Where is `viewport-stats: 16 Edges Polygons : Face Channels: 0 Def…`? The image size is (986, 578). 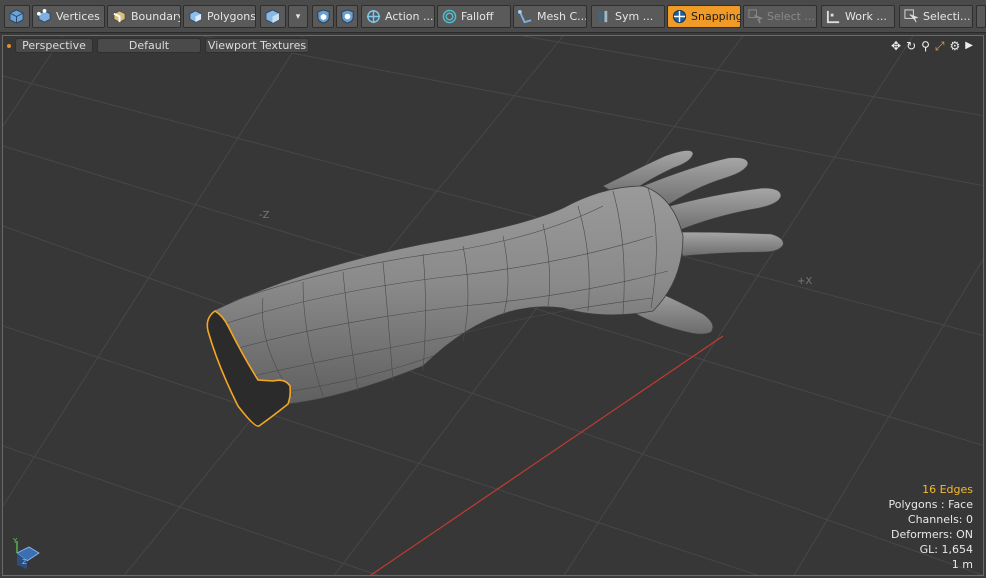 viewport-stats: 16 Edges Polygons : Face Channels: 0 Def… is located at coordinates (930, 527).